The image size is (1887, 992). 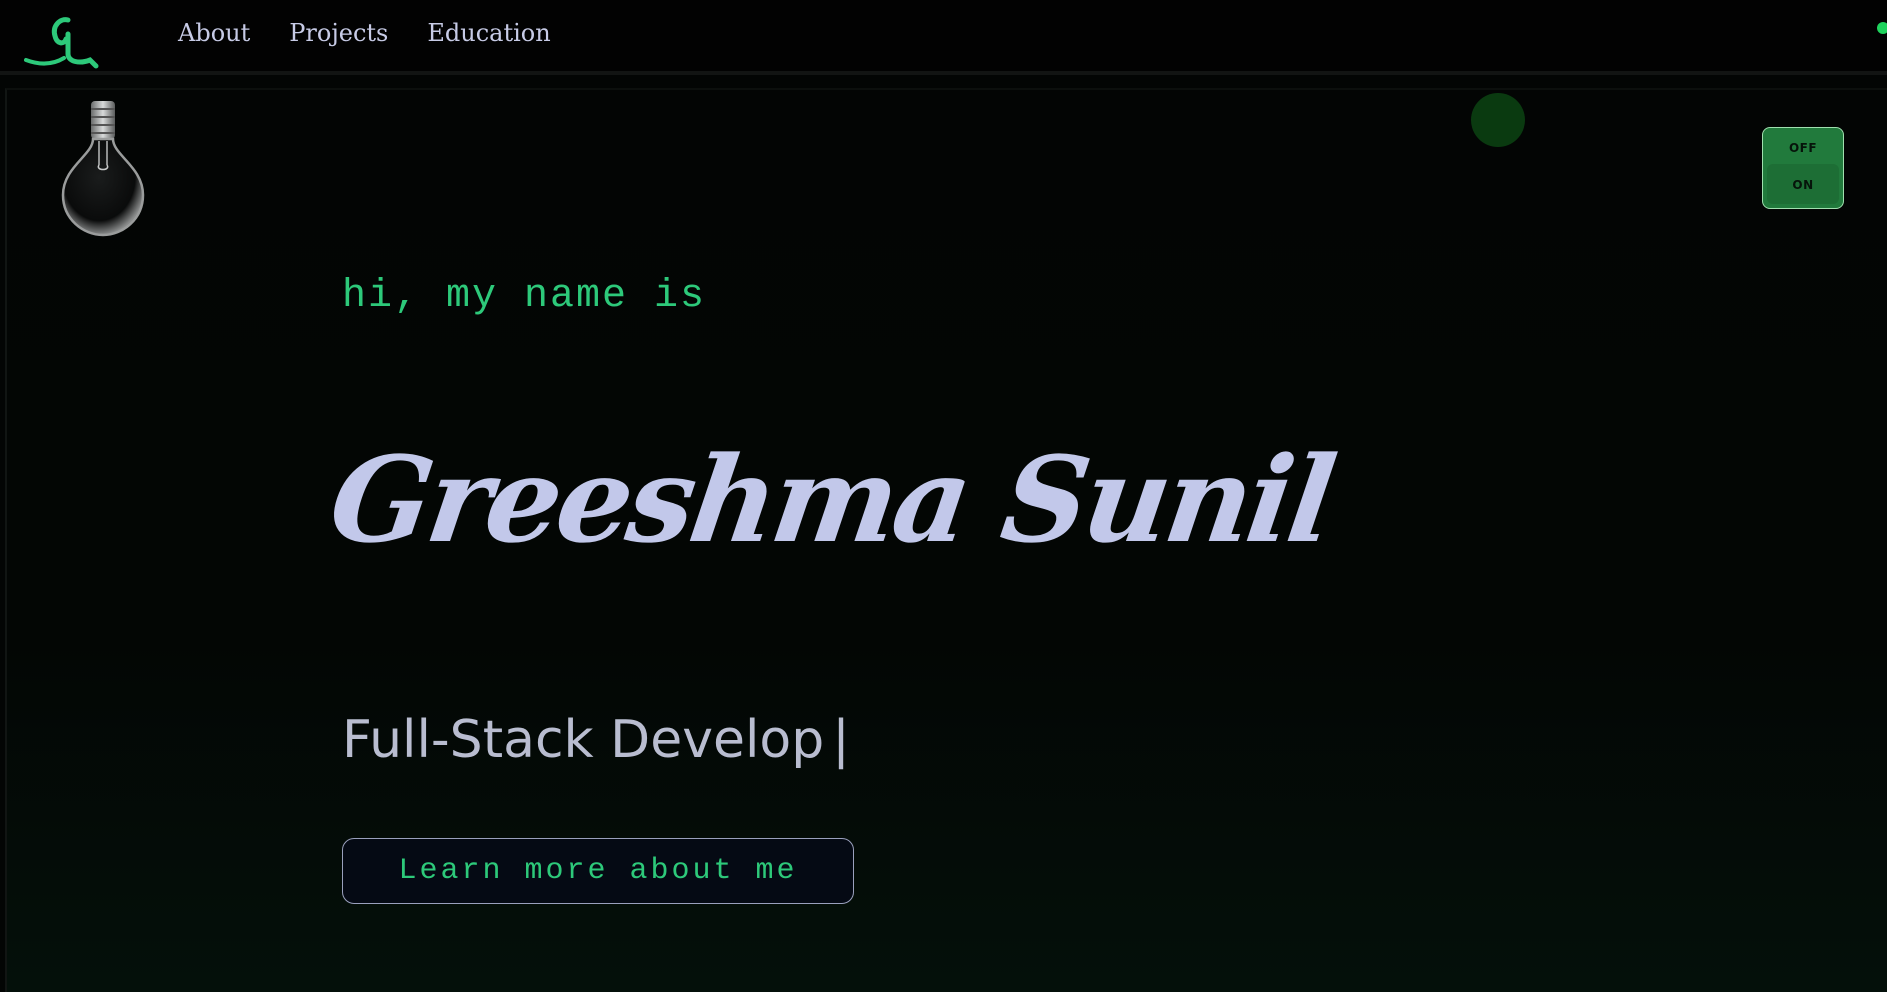 I want to click on intro-text: hi, my name is, so click(x=524, y=296).